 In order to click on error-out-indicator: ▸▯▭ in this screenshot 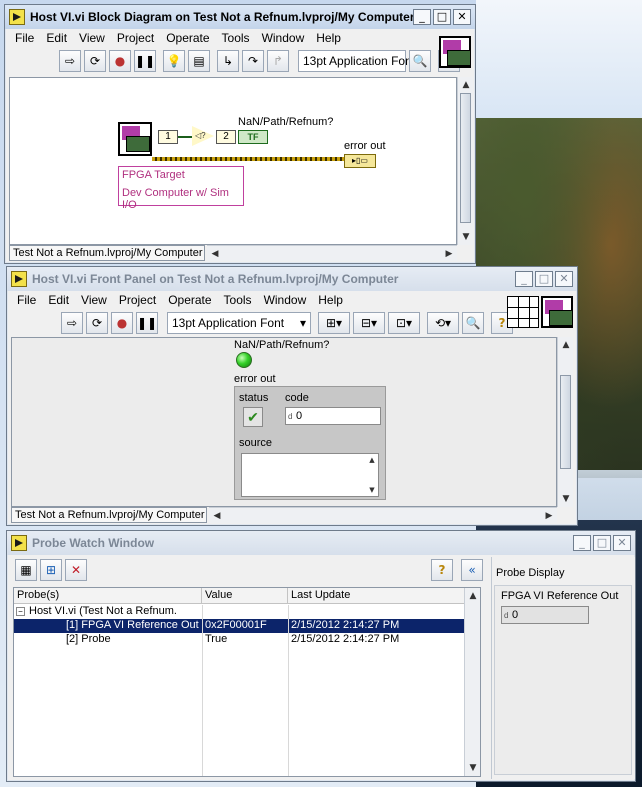, I will do `click(360, 161)`.